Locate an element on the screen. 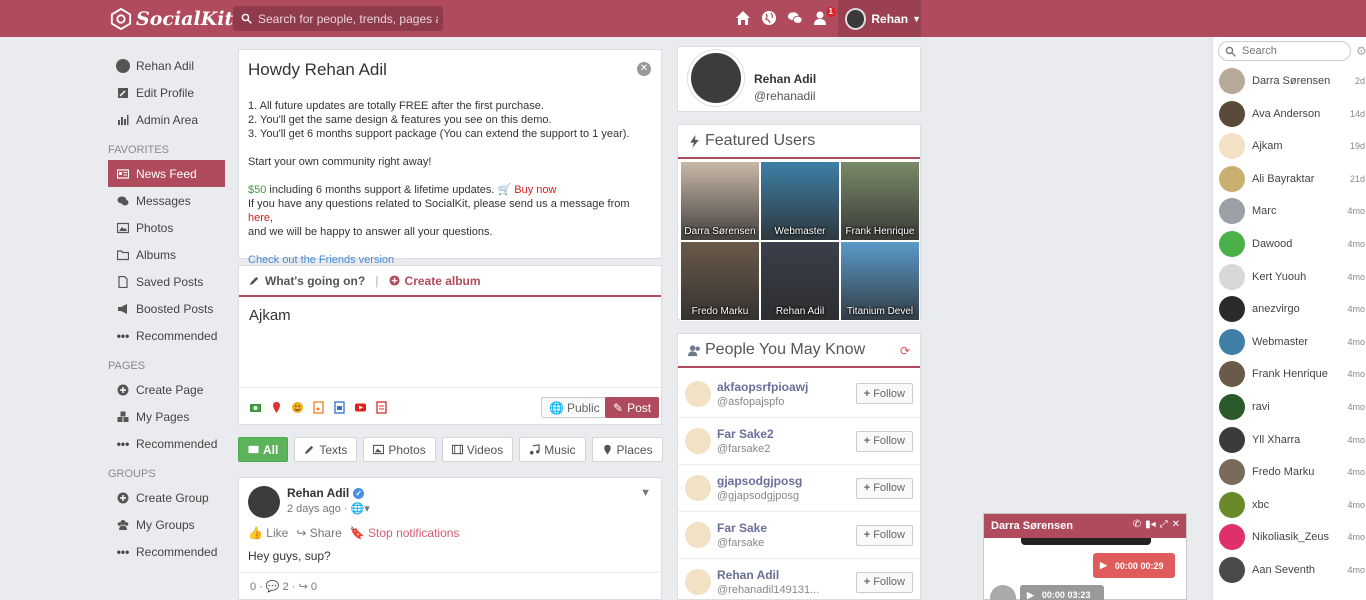 Image resolution: width=1366 pixels, height=600 pixels. suggestion-name: gjapsodgjposg is located at coordinates (759, 481).